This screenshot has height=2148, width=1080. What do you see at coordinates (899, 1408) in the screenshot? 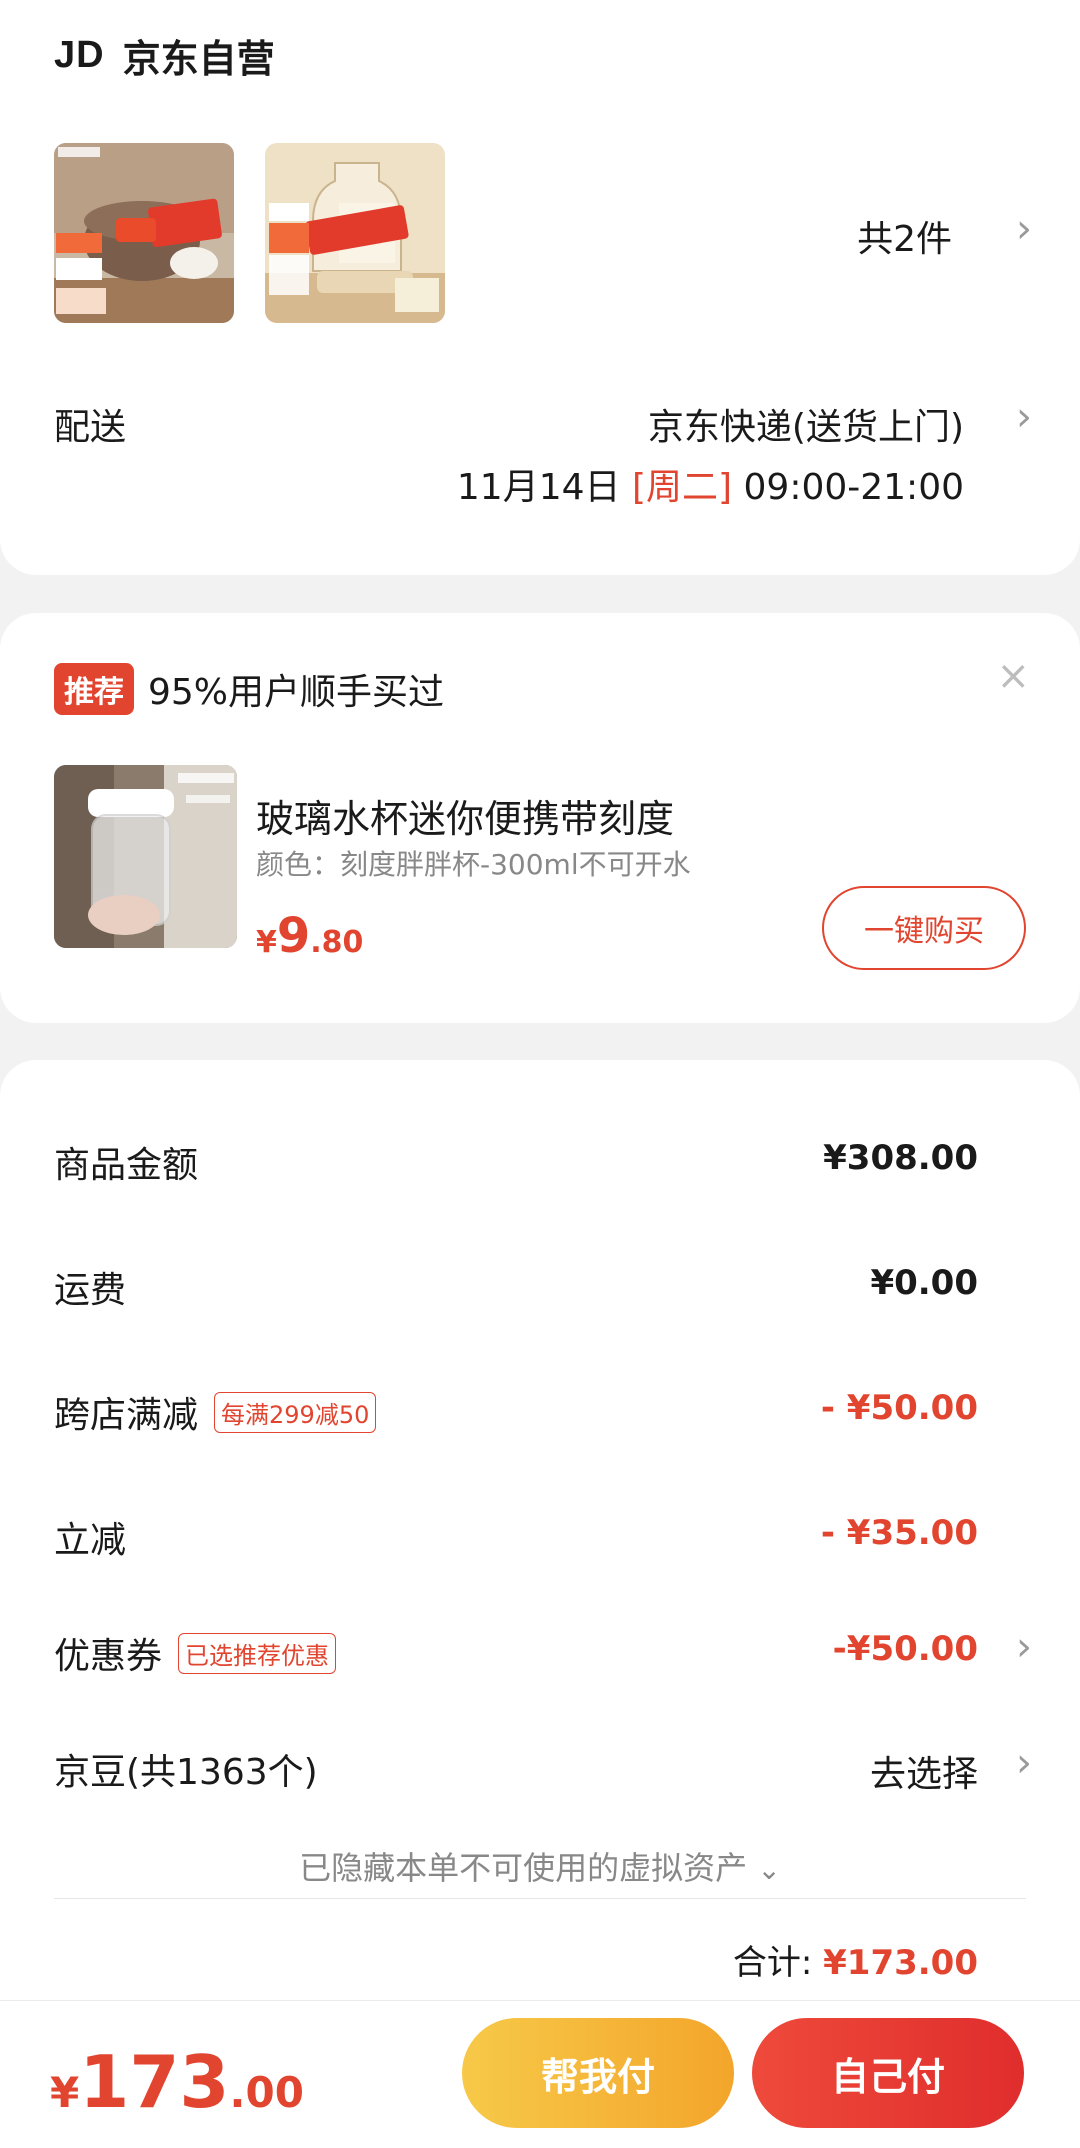
I see `summary-row-crossstore-value: - ¥50.00` at bounding box center [899, 1408].